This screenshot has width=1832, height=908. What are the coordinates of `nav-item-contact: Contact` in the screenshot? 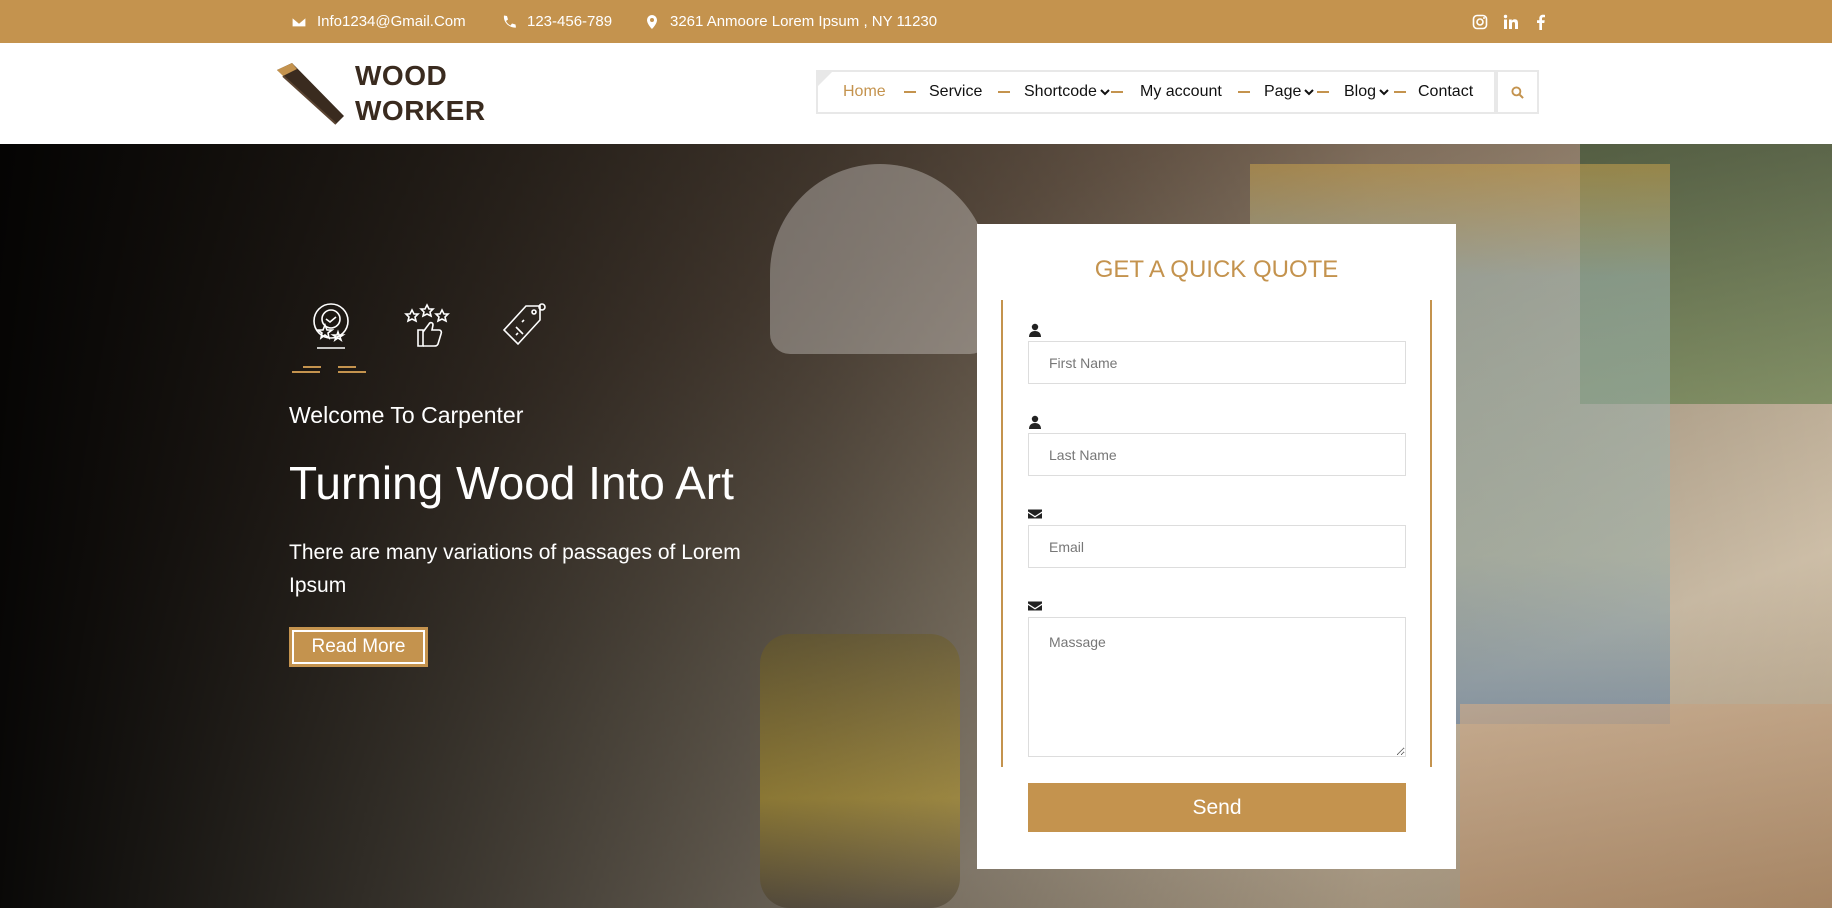 It's located at (1445, 92).